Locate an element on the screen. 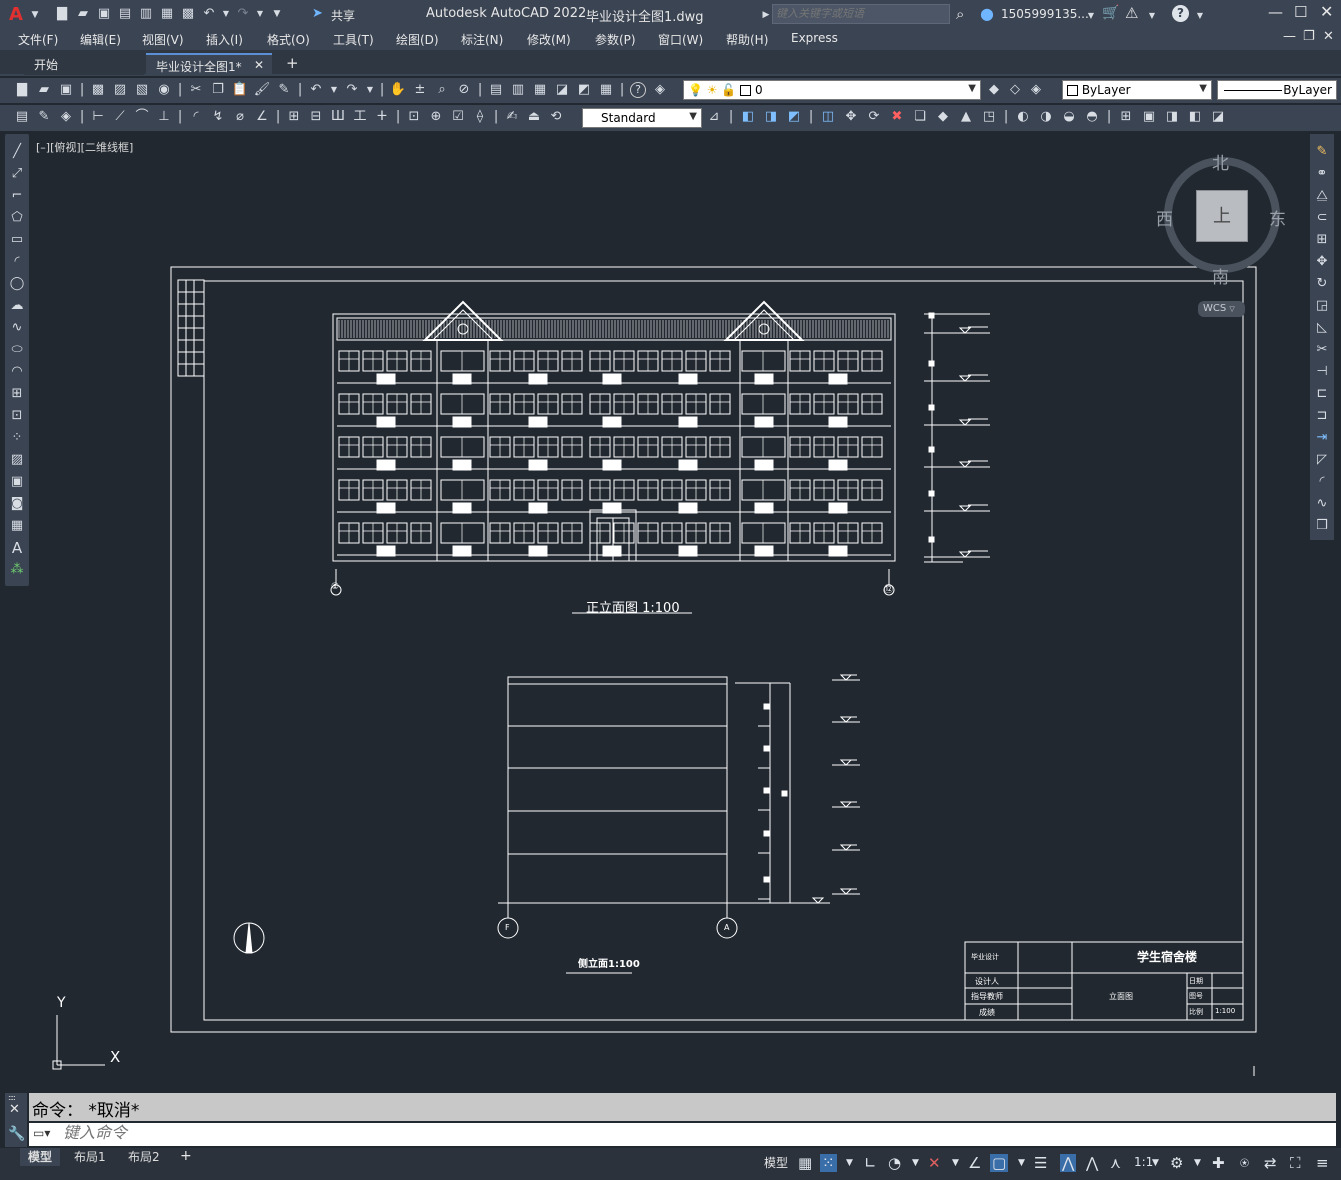 This screenshot has width=1341, height=1180. menu-parametric: 参数(P) is located at coordinates (615, 39).